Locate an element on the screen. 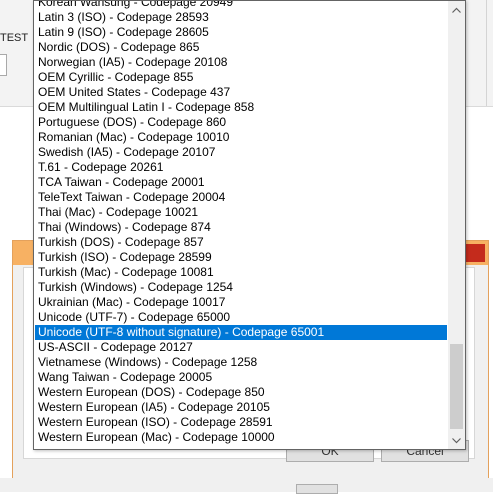 The width and height of the screenshot is (493, 494). encoding-option: OEM Cyrillic - Codepage 855 is located at coordinates (241, 77).